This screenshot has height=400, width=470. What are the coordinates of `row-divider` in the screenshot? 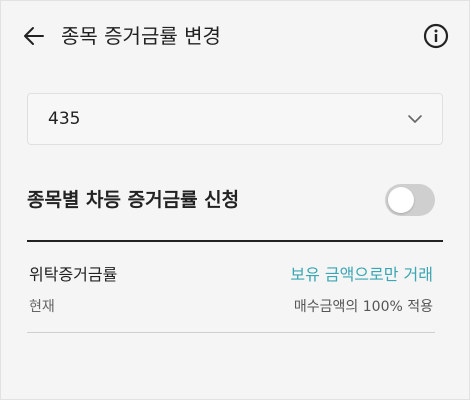 It's located at (231, 332).